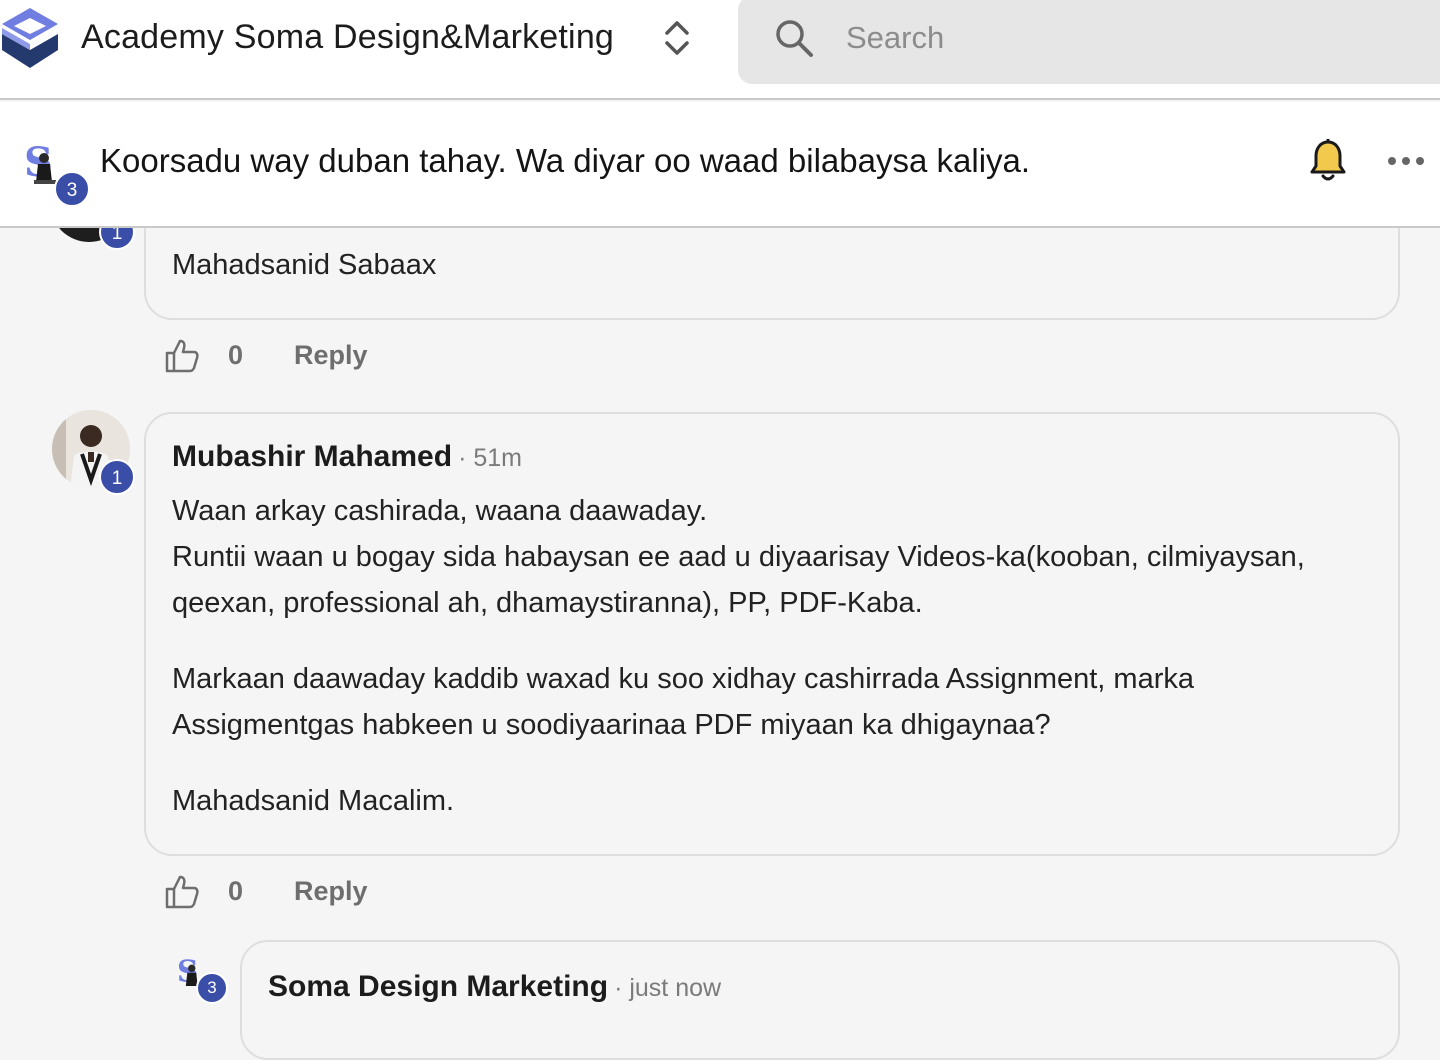 The width and height of the screenshot is (1440, 1060). What do you see at coordinates (490, 458) in the screenshot?
I see `comment-time: · 51m` at bounding box center [490, 458].